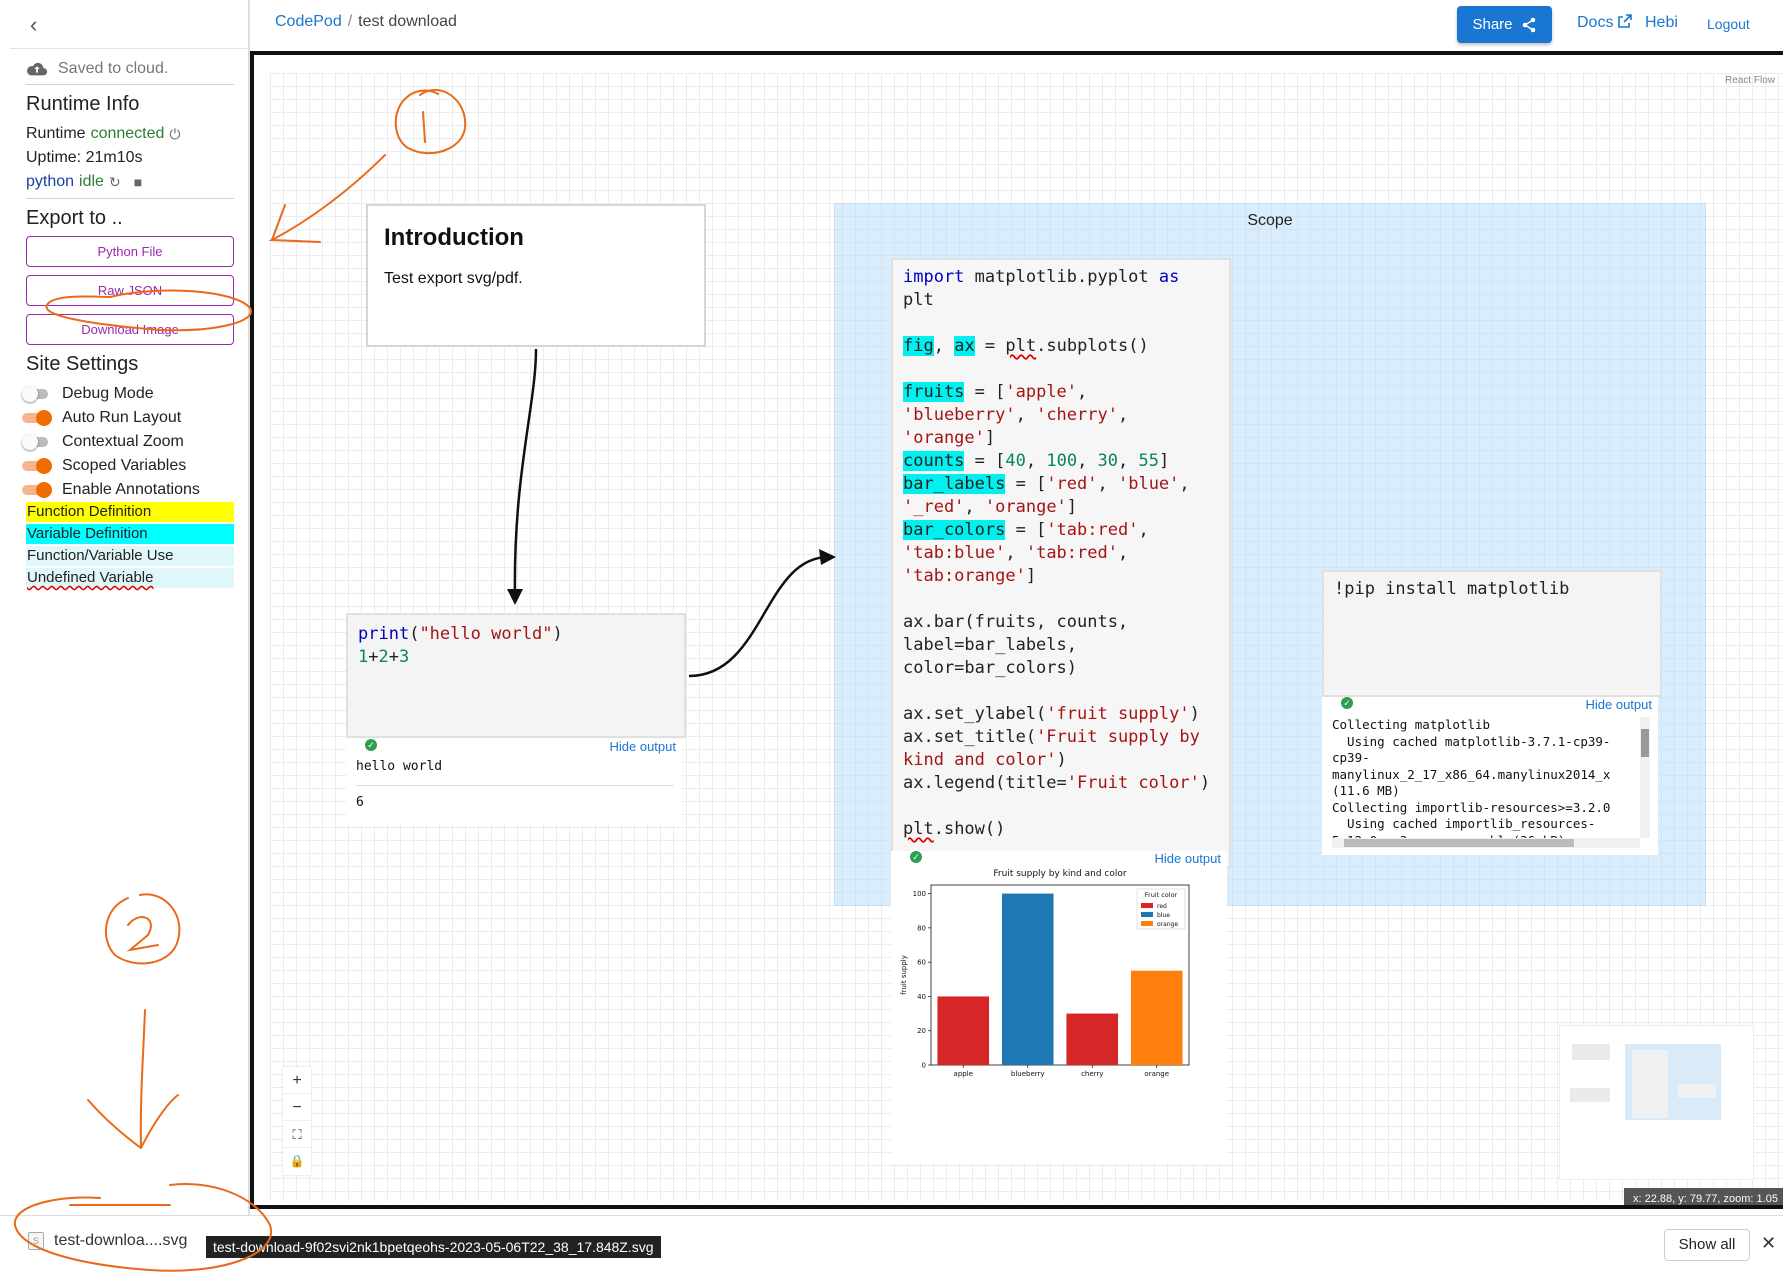  I want to click on docs-label: Docs, so click(1595, 22).